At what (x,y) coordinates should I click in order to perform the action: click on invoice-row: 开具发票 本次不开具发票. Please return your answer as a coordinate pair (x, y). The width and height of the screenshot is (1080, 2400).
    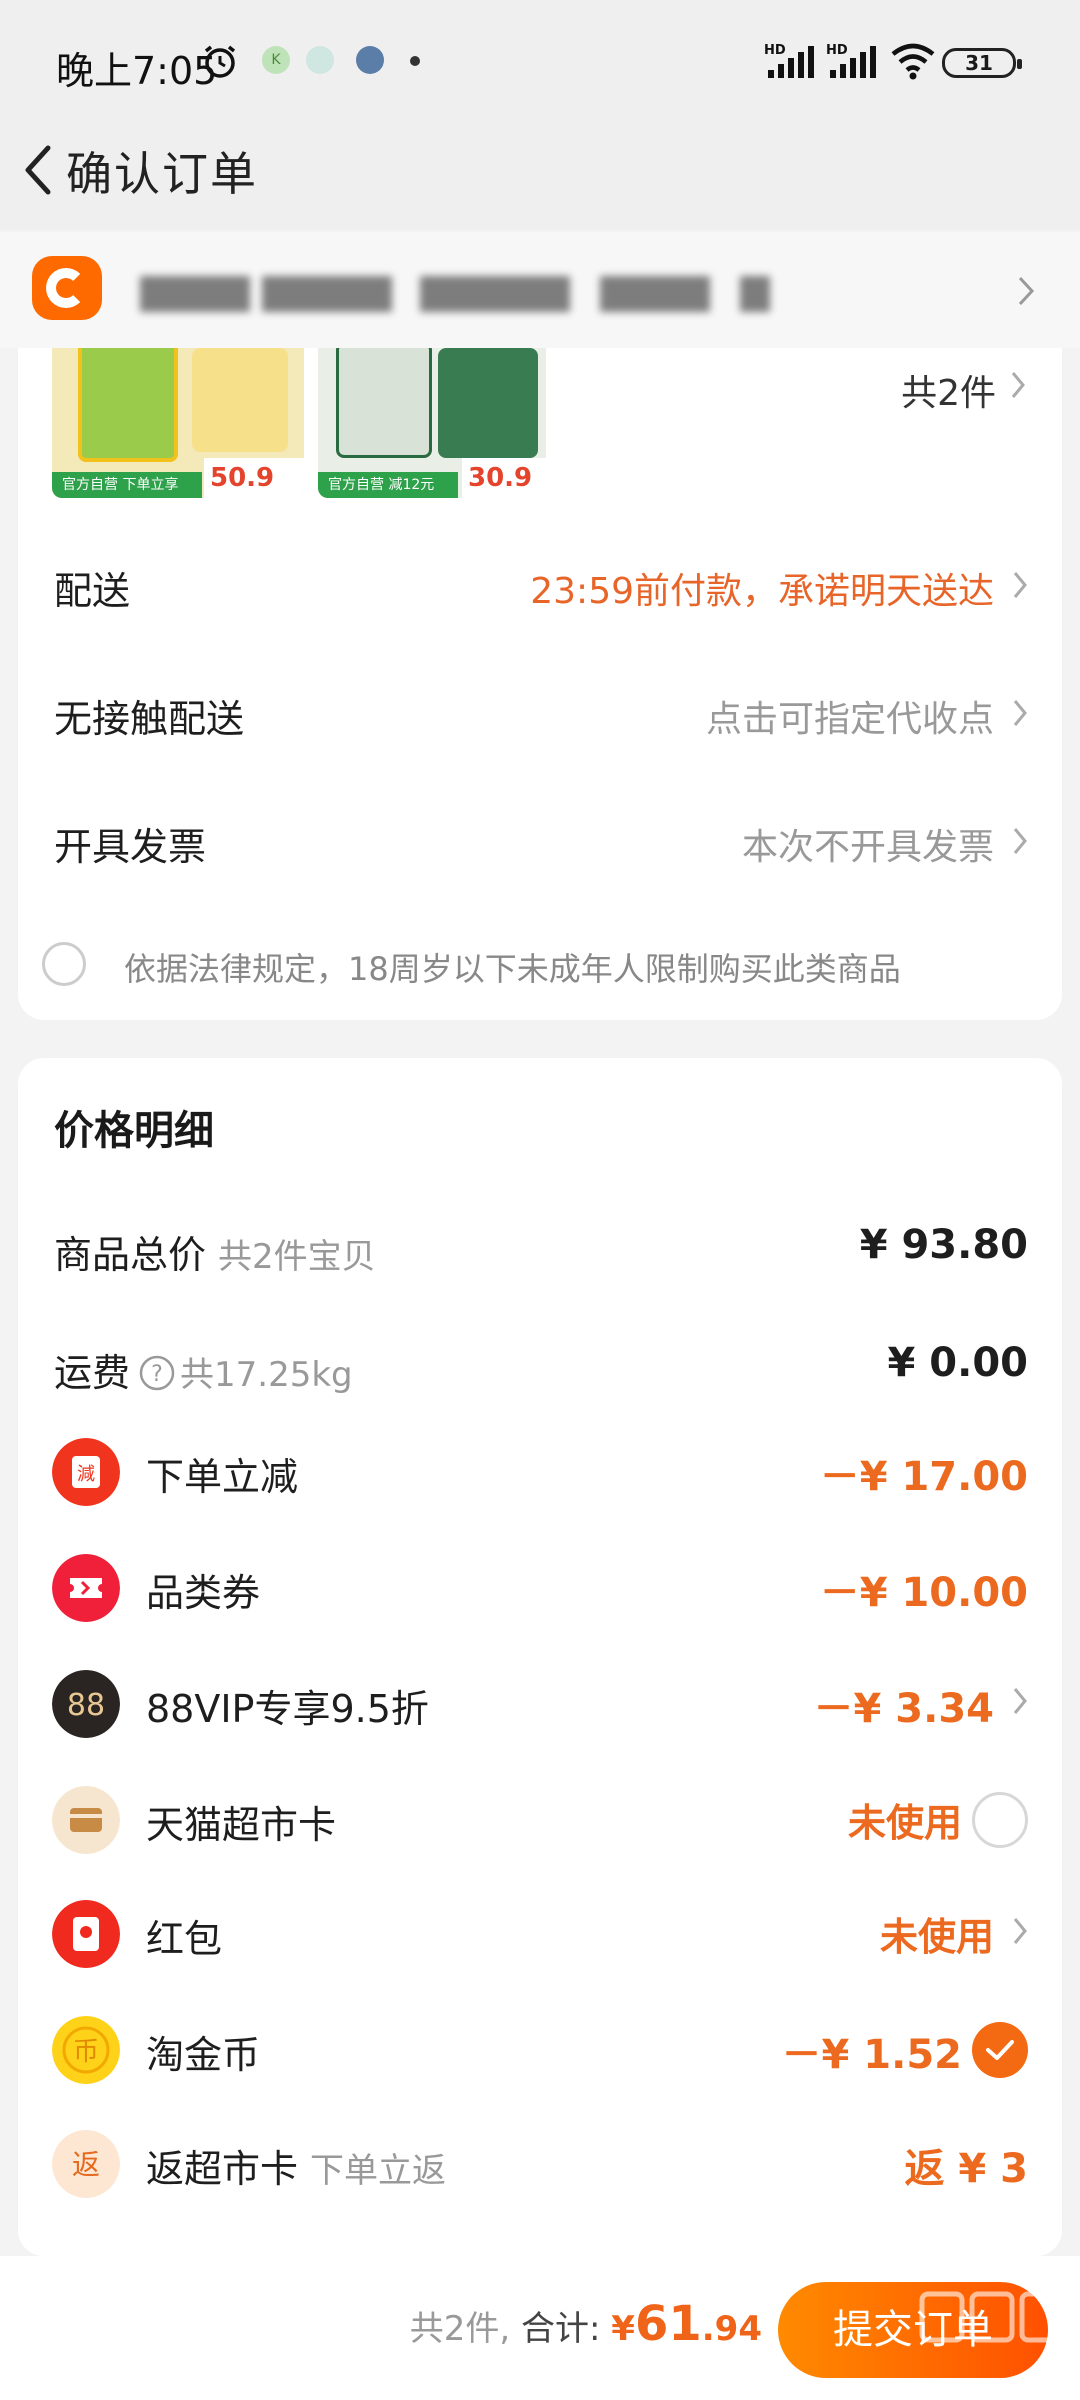
    Looking at the image, I should click on (540, 840).